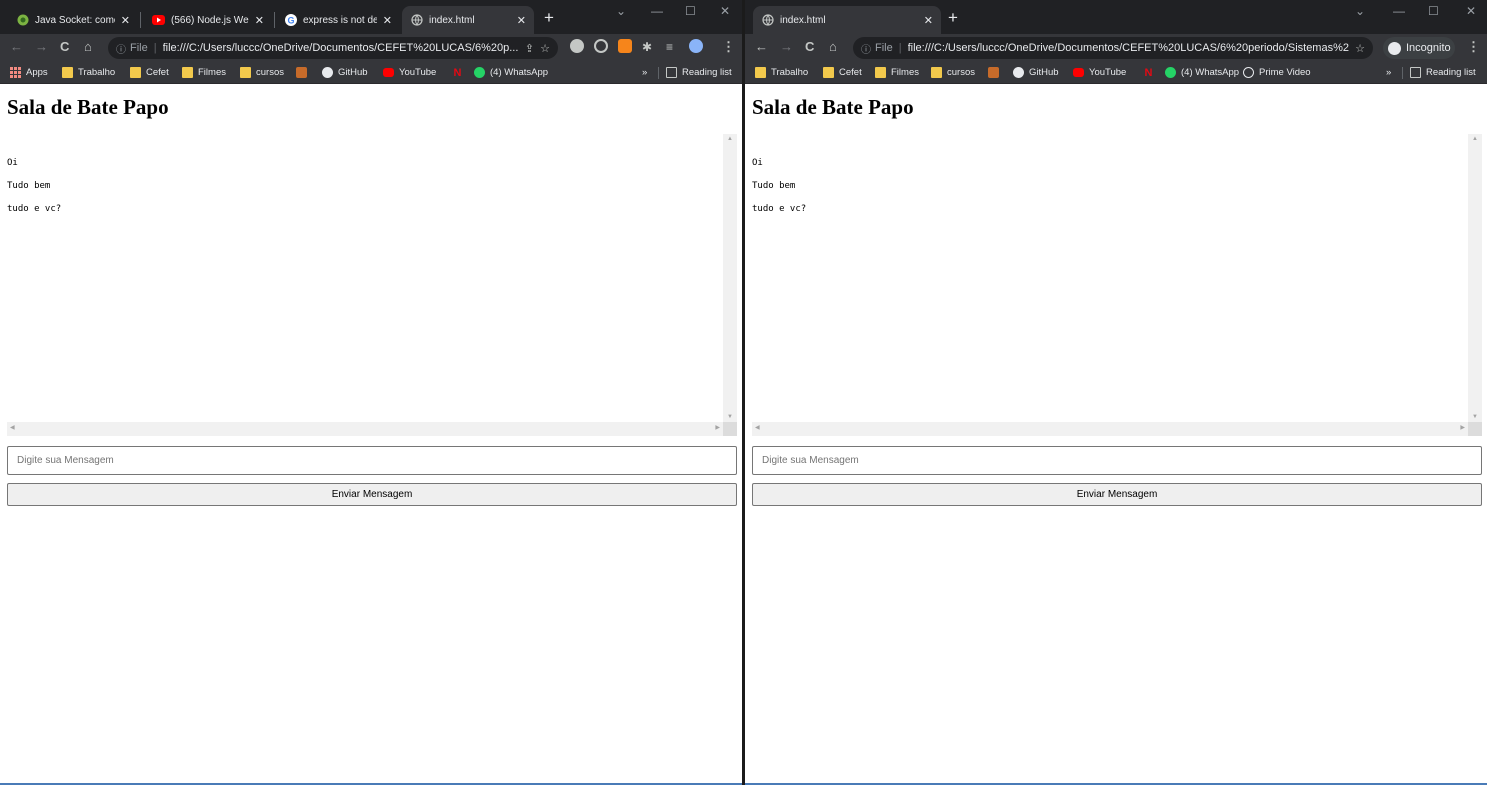 The height and width of the screenshot is (785, 1487). I want to click on profile-avatar, so click(696, 46).